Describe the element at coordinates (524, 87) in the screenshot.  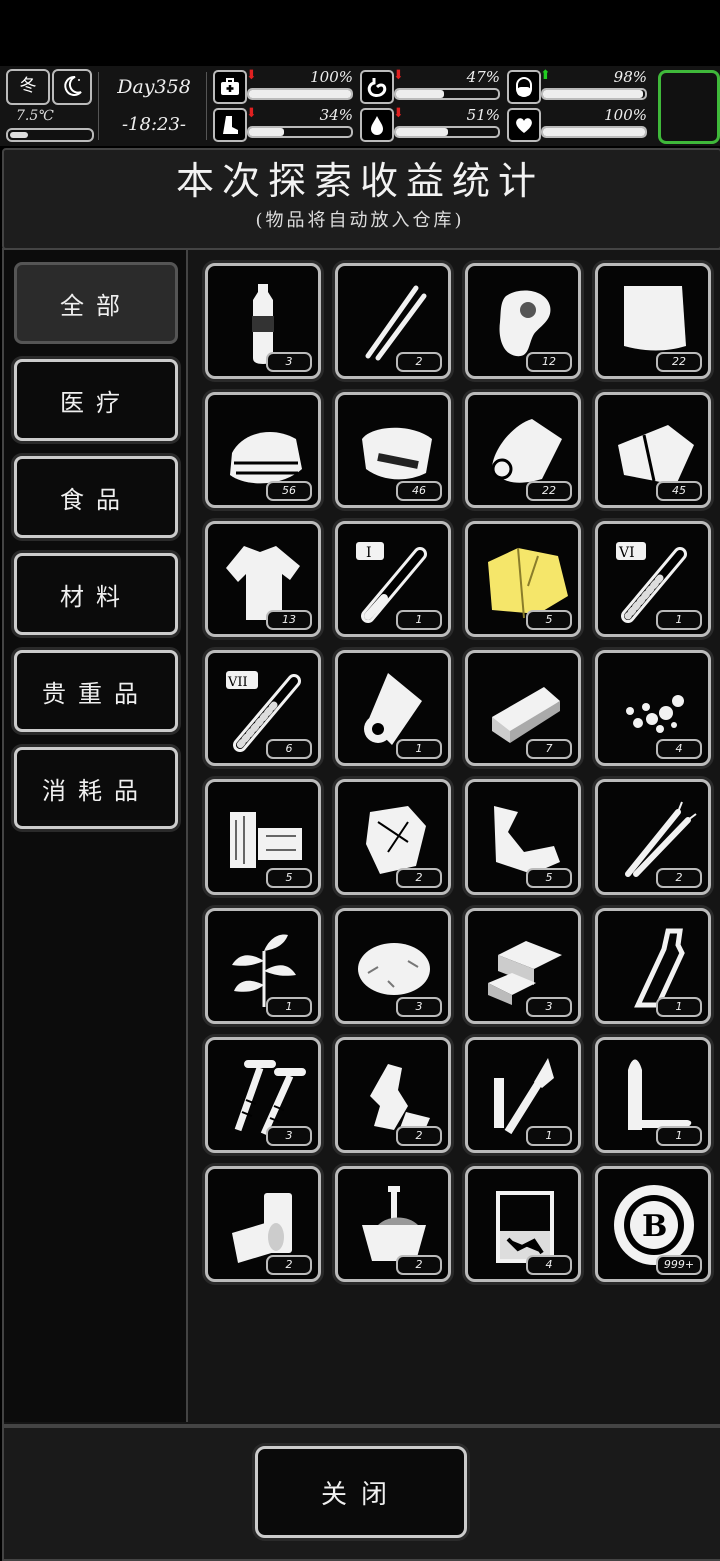
I see `pill-icon` at that location.